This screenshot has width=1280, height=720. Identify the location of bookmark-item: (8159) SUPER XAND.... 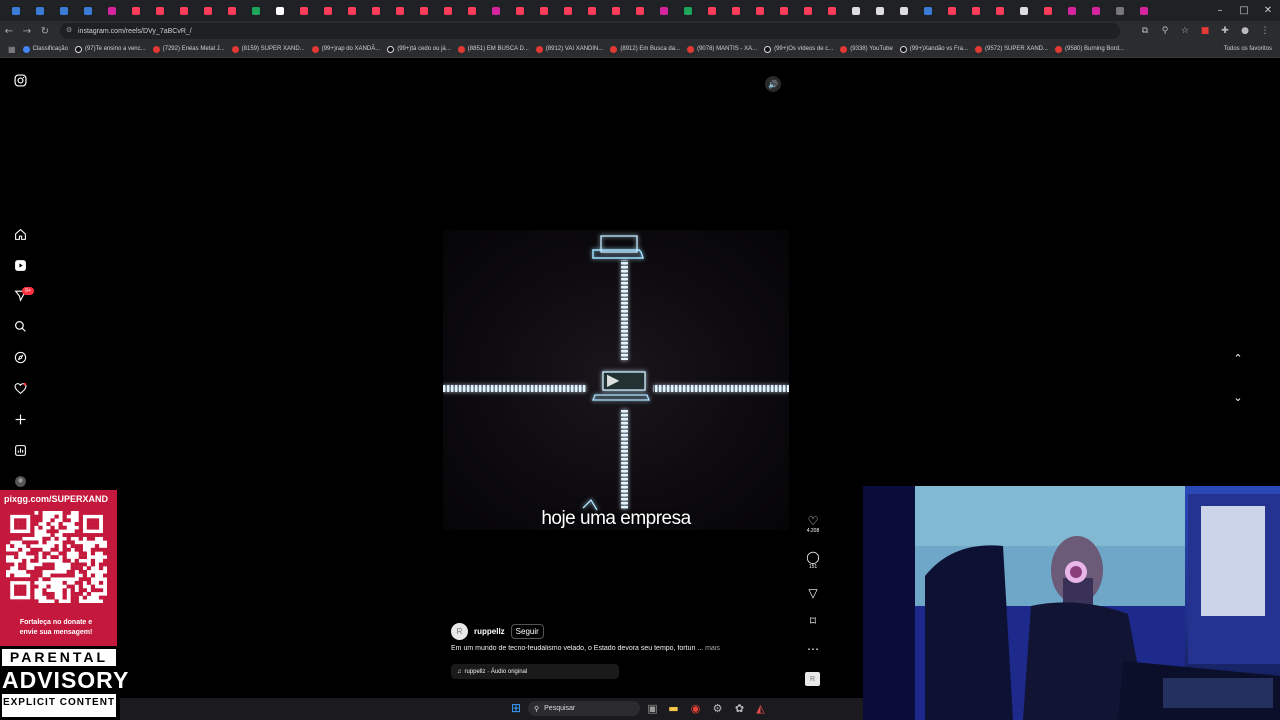
(268, 49).